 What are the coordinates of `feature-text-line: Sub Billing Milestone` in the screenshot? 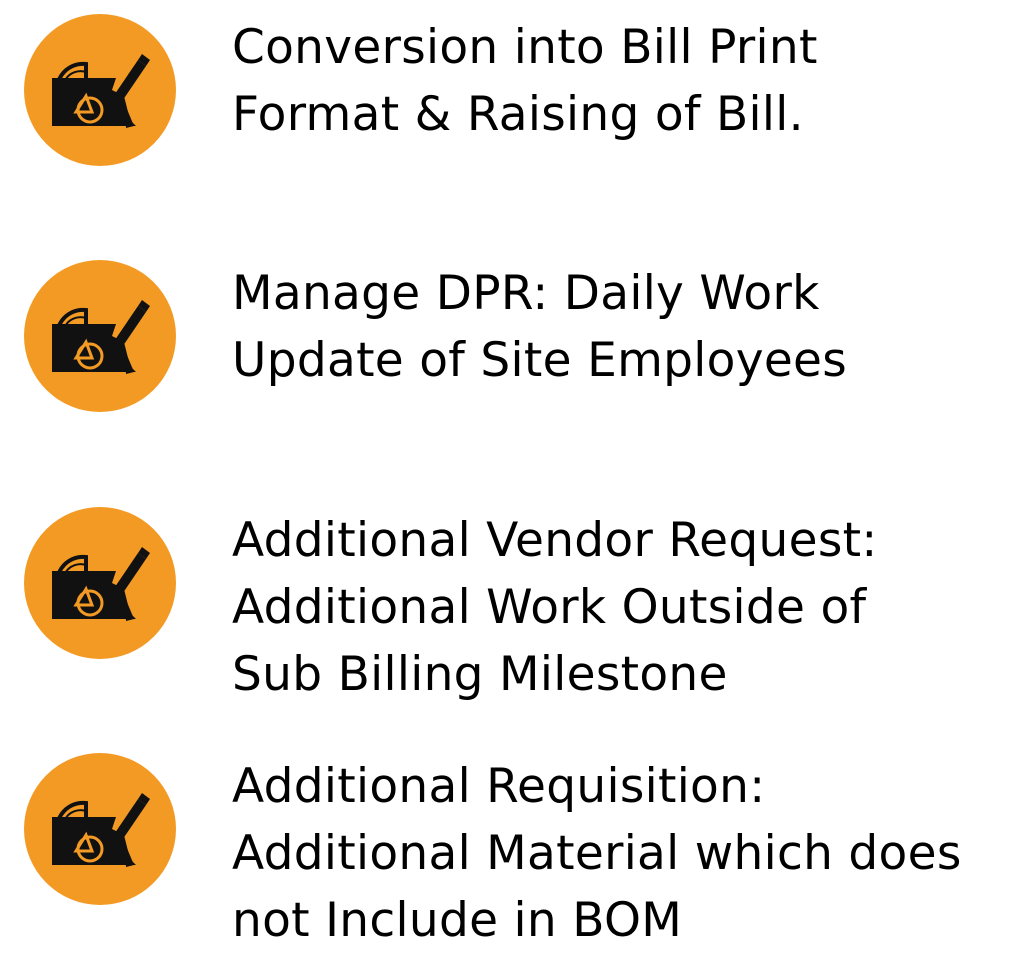 It's located at (480, 674).